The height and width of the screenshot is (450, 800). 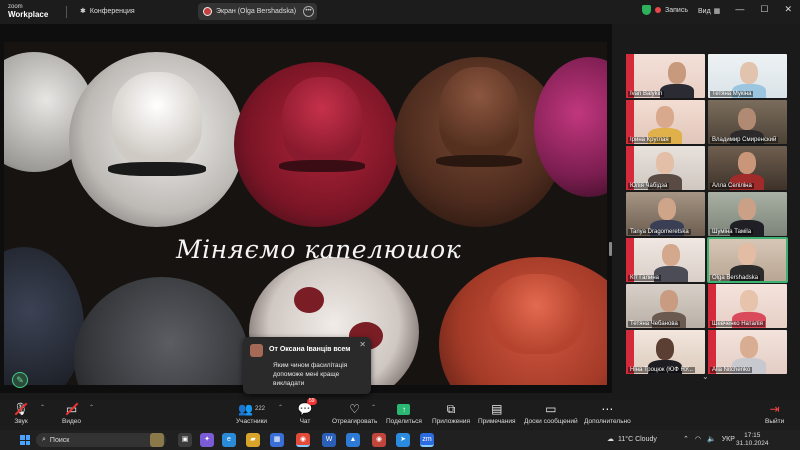 I want to click on recording-indicator: Запись, so click(x=665, y=10).